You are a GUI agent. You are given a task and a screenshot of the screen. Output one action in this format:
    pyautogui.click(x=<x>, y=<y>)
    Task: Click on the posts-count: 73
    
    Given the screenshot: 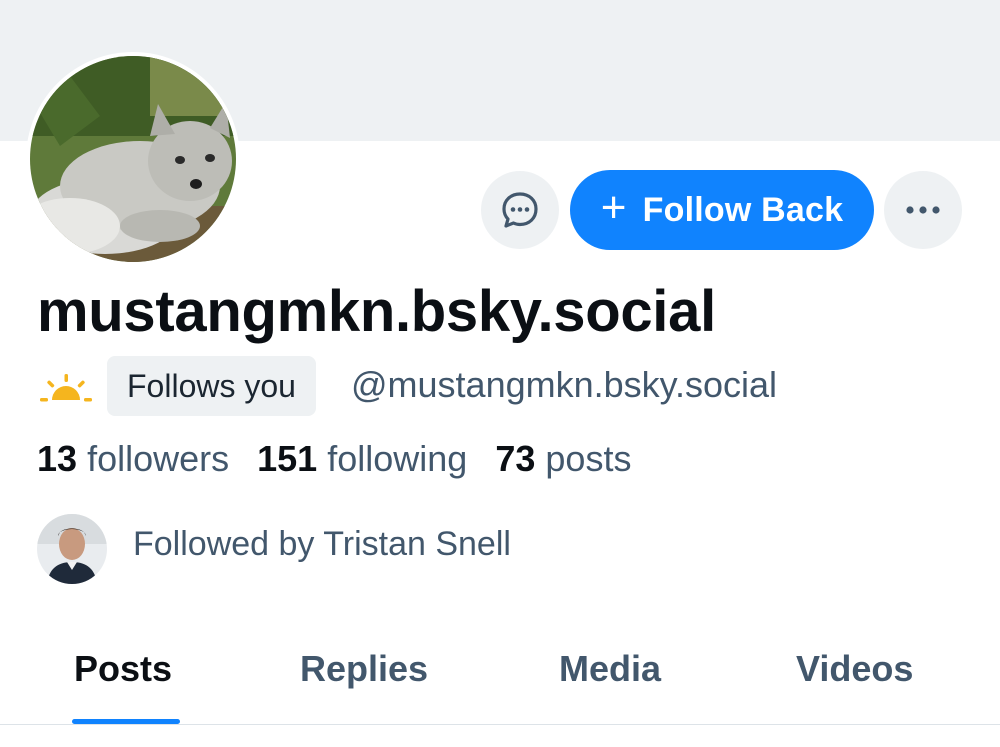 What is the action you would take?
    pyautogui.click(x=515, y=458)
    